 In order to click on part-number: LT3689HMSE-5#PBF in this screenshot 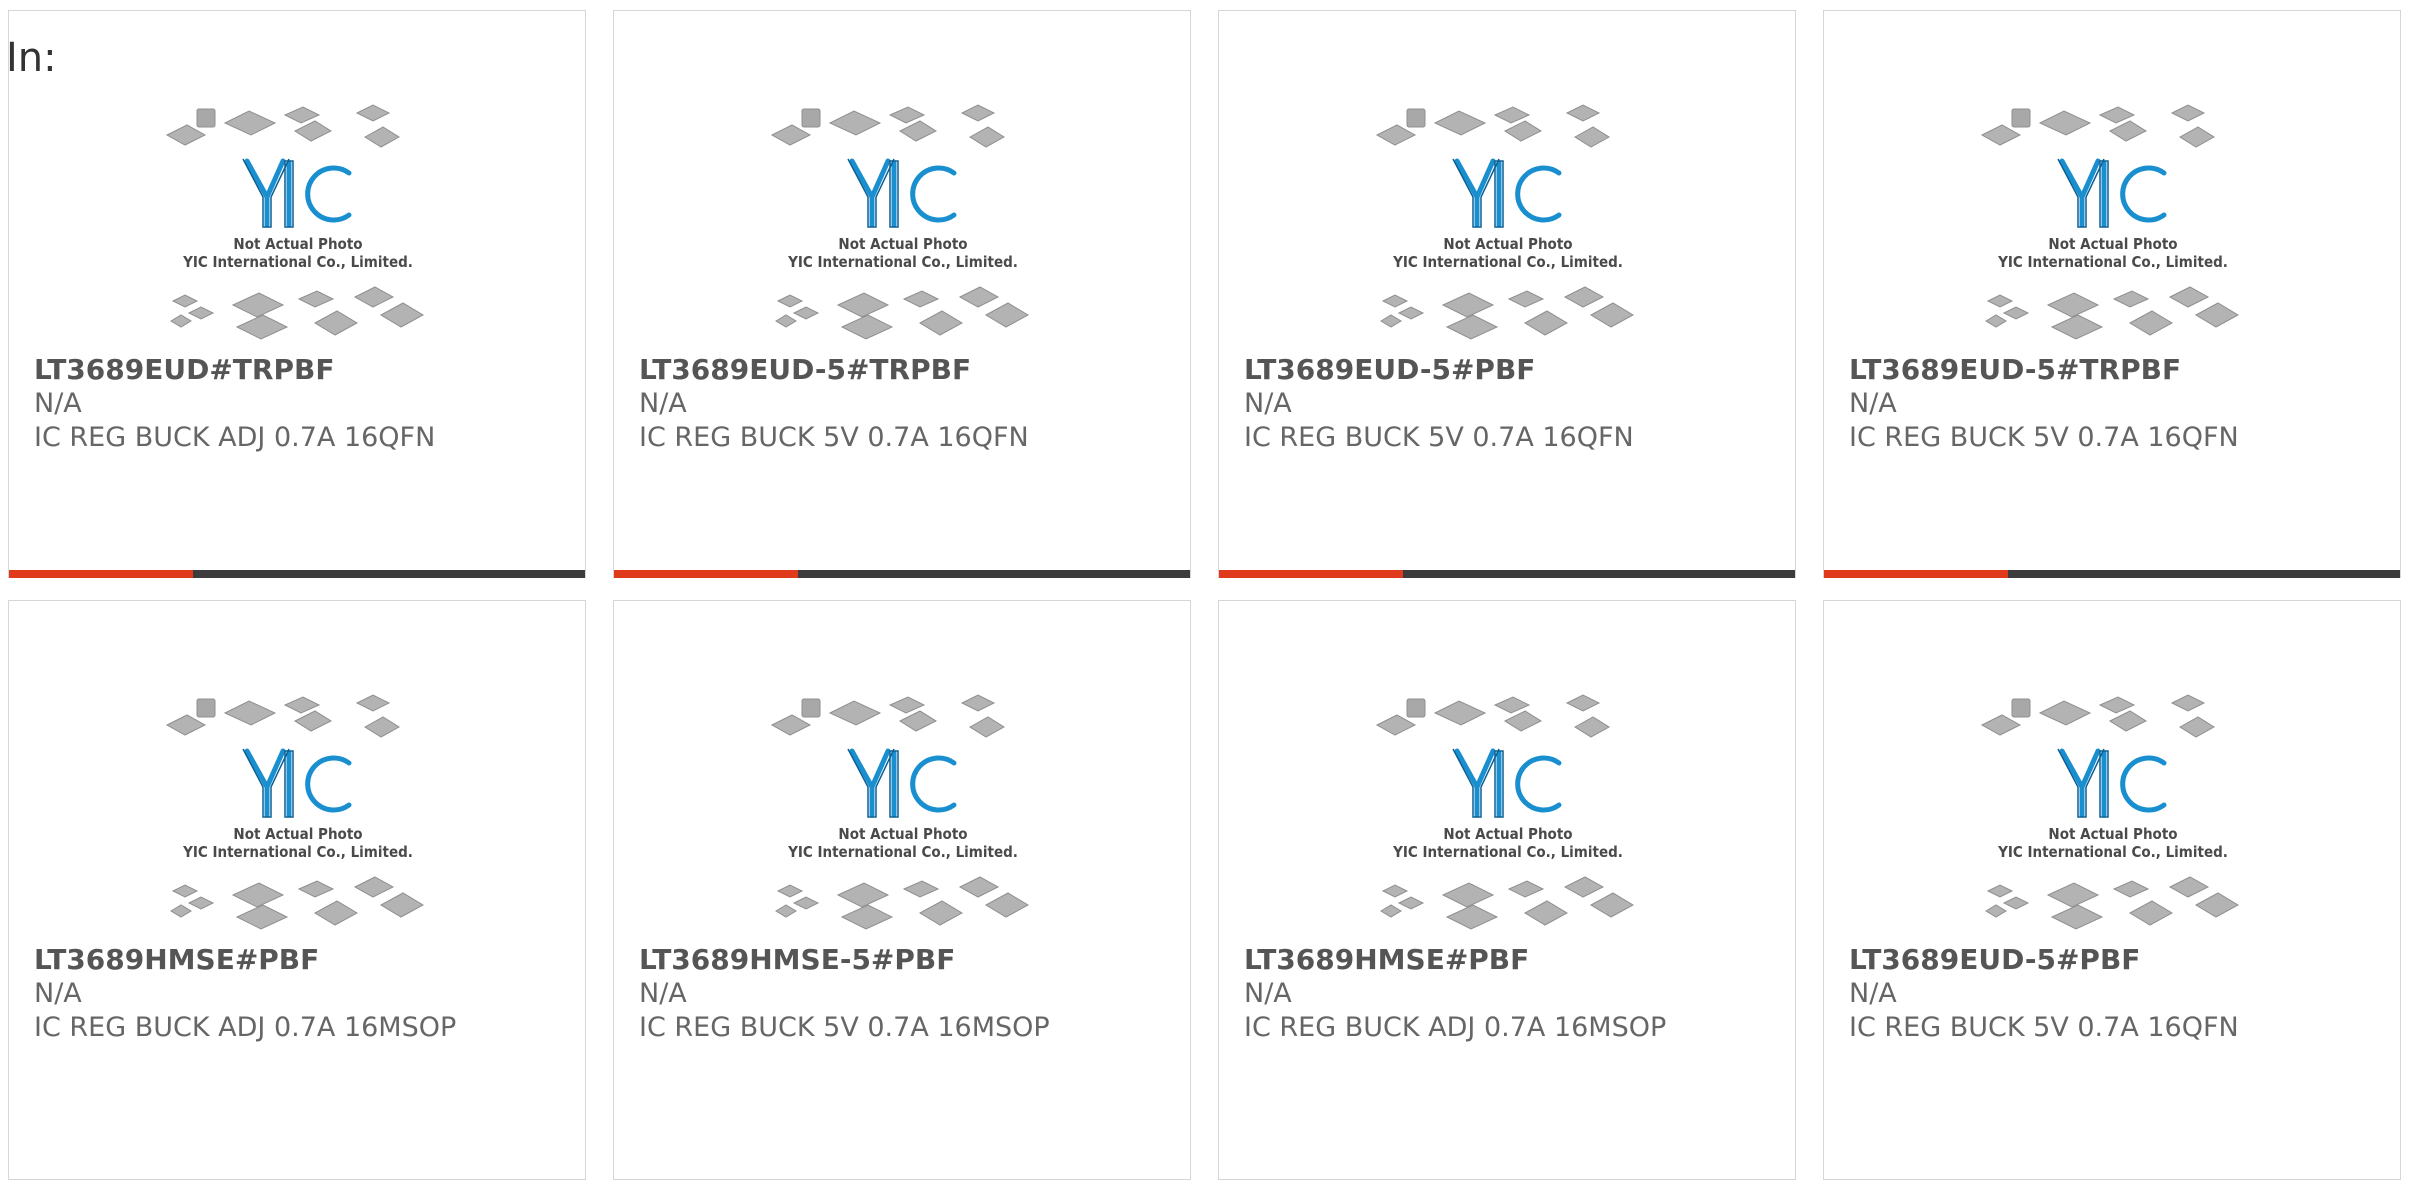, I will do `click(904, 960)`.